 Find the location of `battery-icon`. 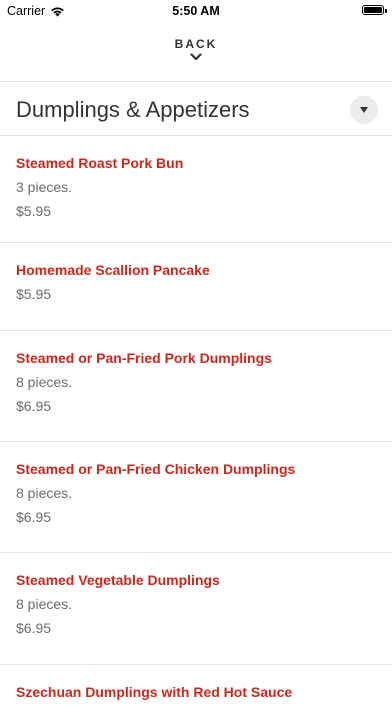

battery-icon is located at coordinates (374, 10).